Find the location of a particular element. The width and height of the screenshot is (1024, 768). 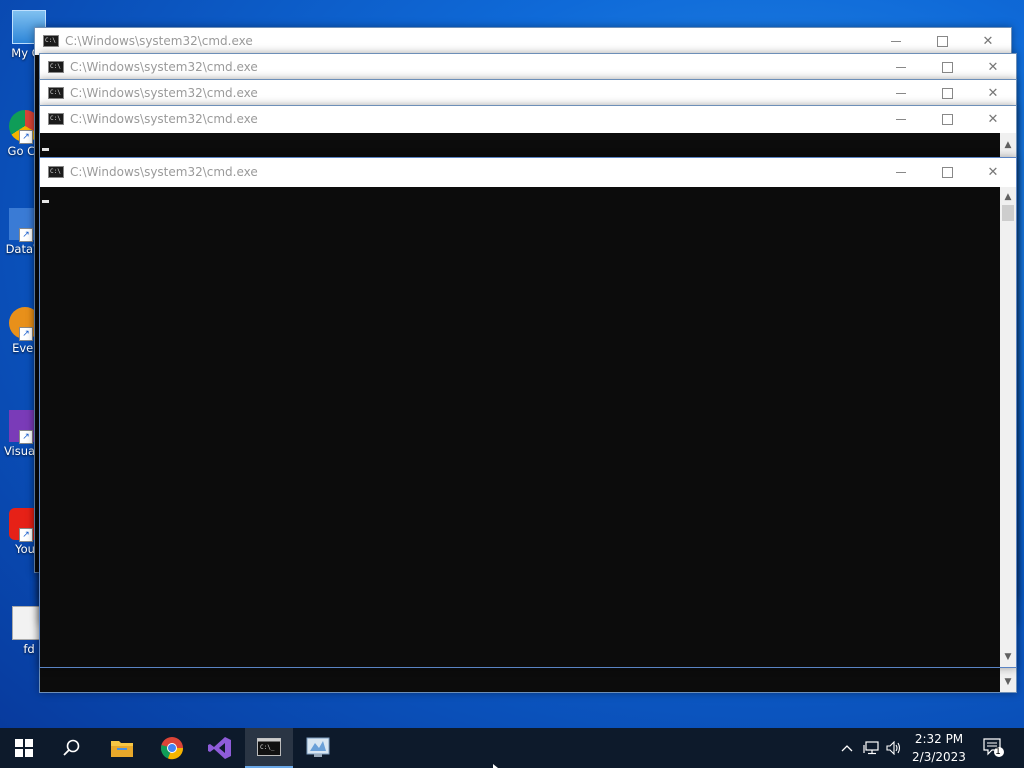

folder-icon is located at coordinates (122, 749).